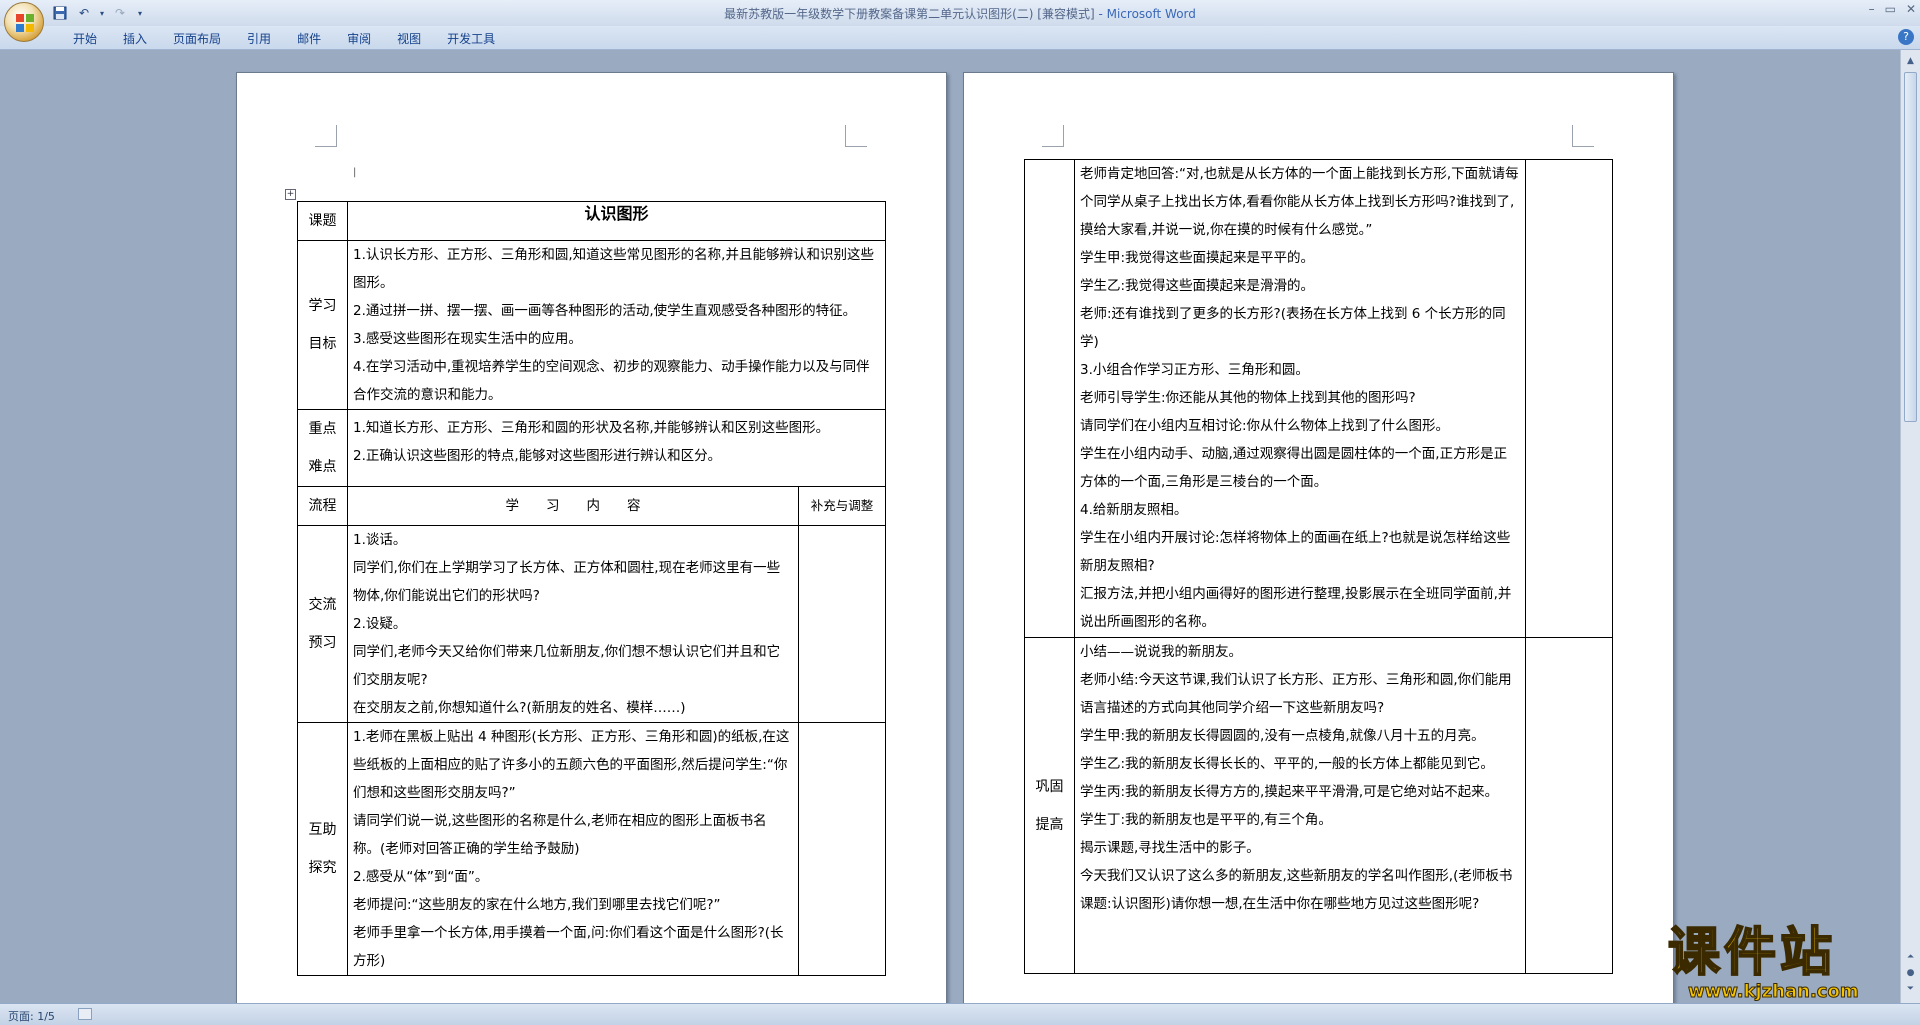 This screenshot has height=1025, width=1920. What do you see at coordinates (85, 39) in the screenshot?
I see `tab-home: 开始` at bounding box center [85, 39].